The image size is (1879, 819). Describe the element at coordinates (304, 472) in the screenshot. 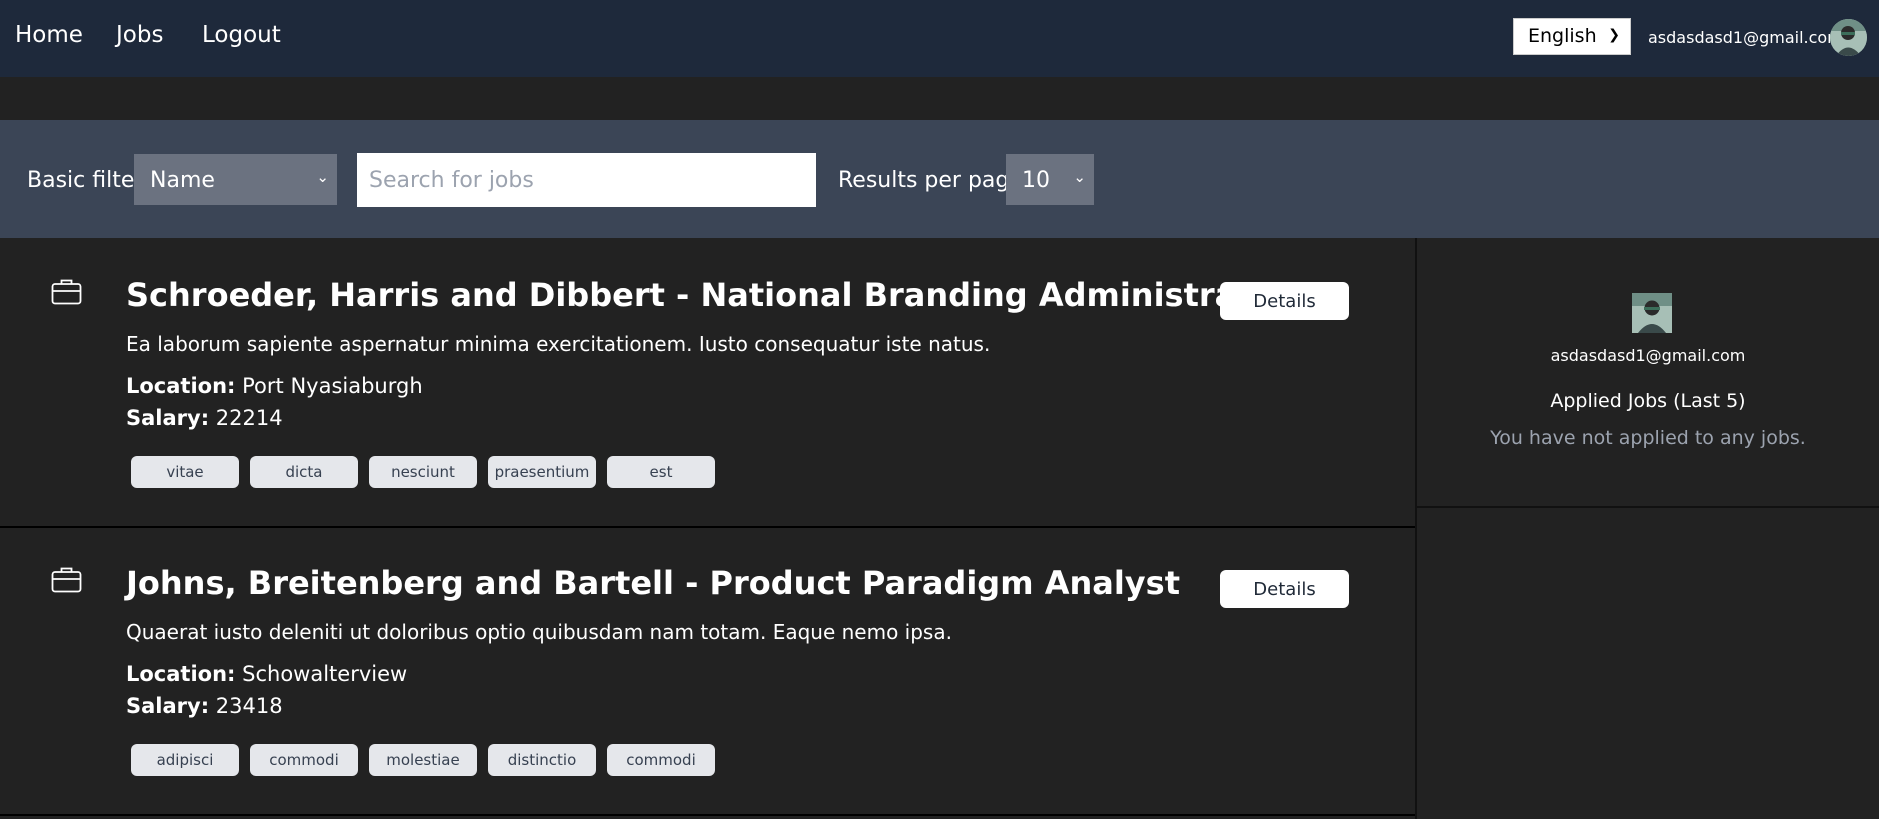

I see `tag-badge: dicta` at that location.